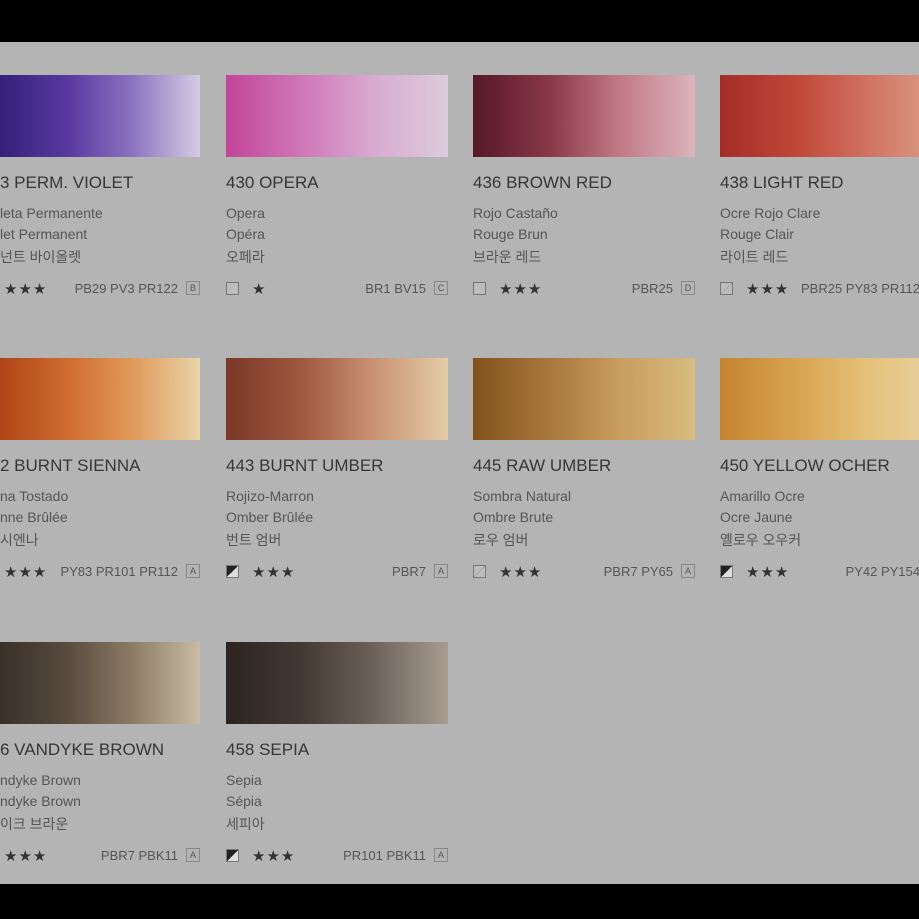  What do you see at coordinates (757, 234) in the screenshot?
I see `french-name: Rouge Clair` at bounding box center [757, 234].